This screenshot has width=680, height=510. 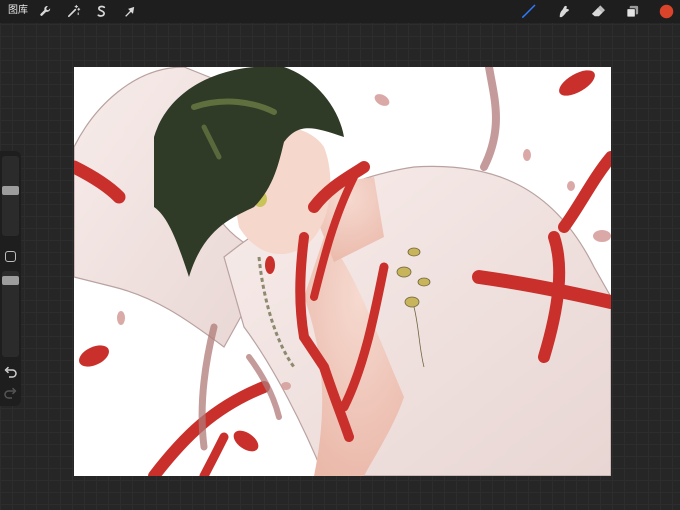 I want to click on selection-s-icon, so click(x=101, y=11).